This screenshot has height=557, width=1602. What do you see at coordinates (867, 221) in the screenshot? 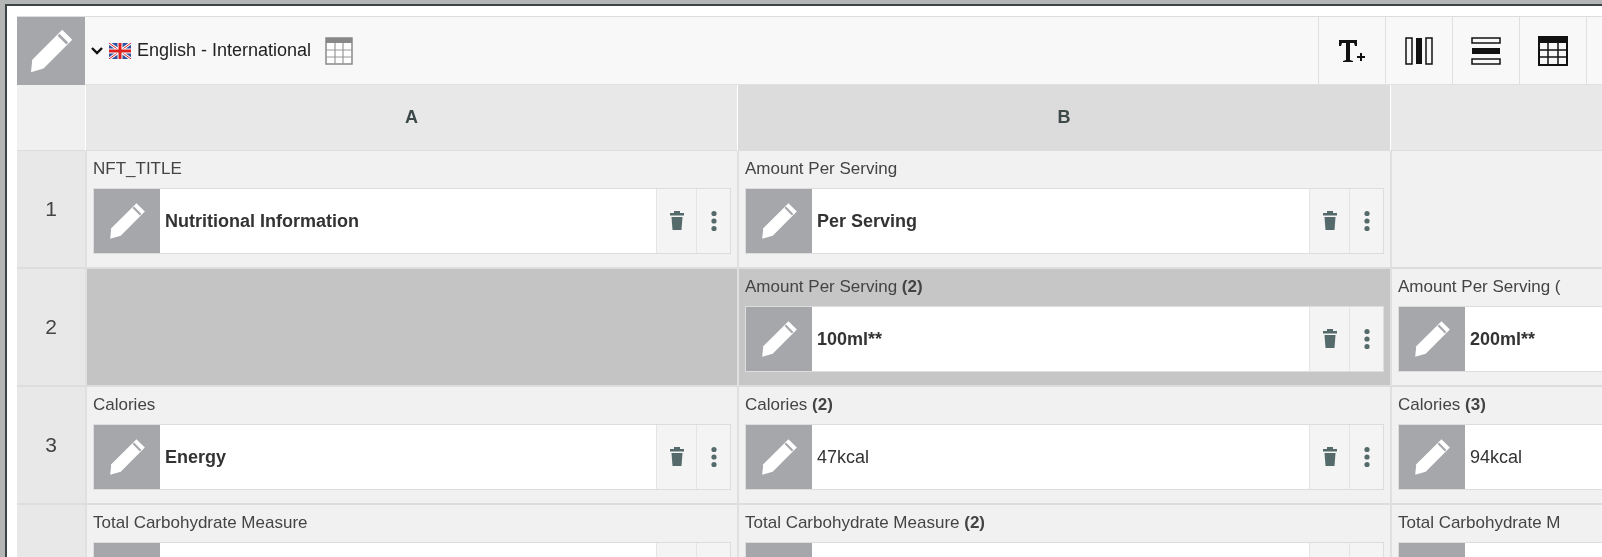
I see `cell-value: Per Serving` at bounding box center [867, 221].